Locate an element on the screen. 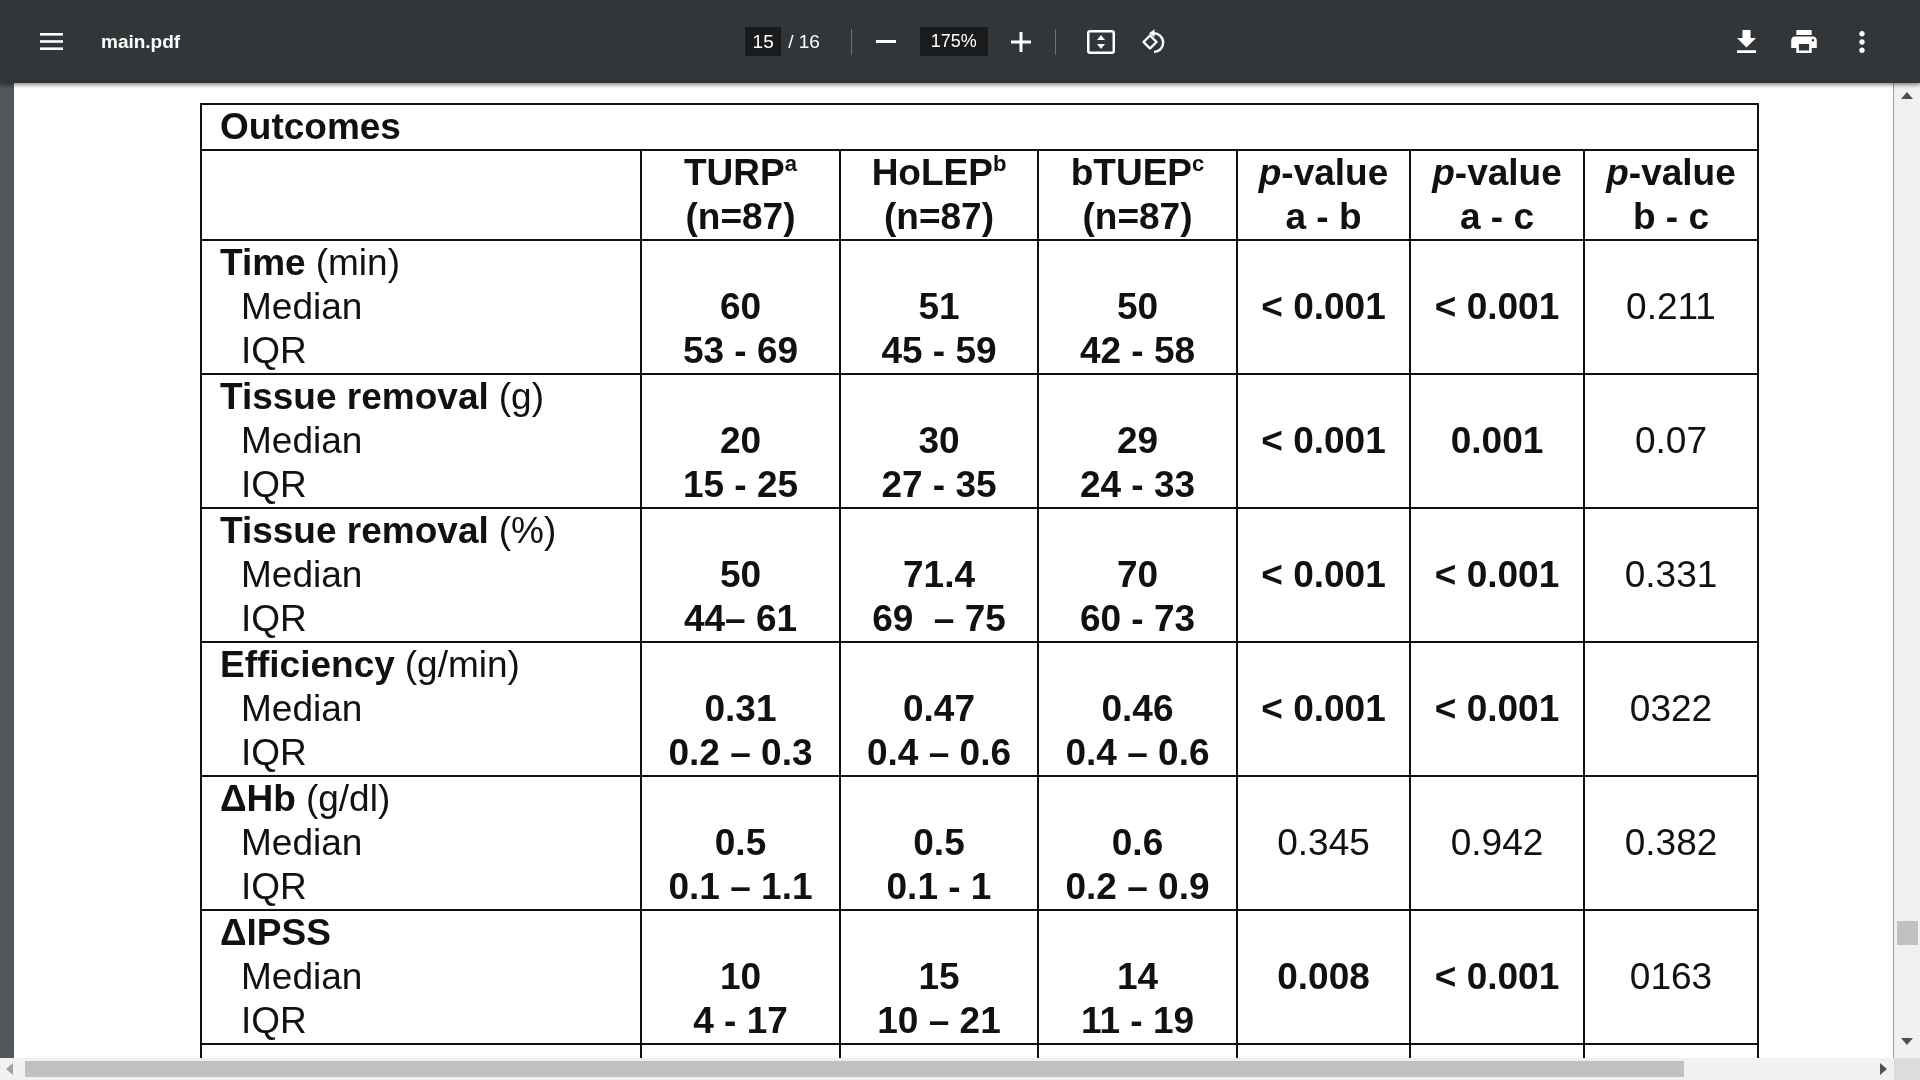  row-label: Efficiency (g/min) is located at coordinates (370, 665).